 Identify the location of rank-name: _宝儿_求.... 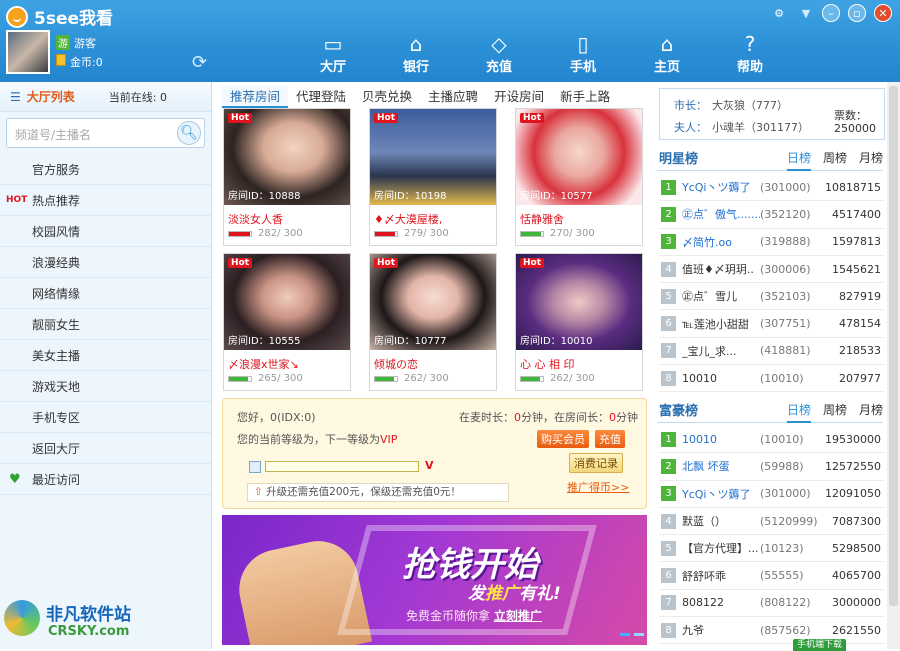
(721, 351).